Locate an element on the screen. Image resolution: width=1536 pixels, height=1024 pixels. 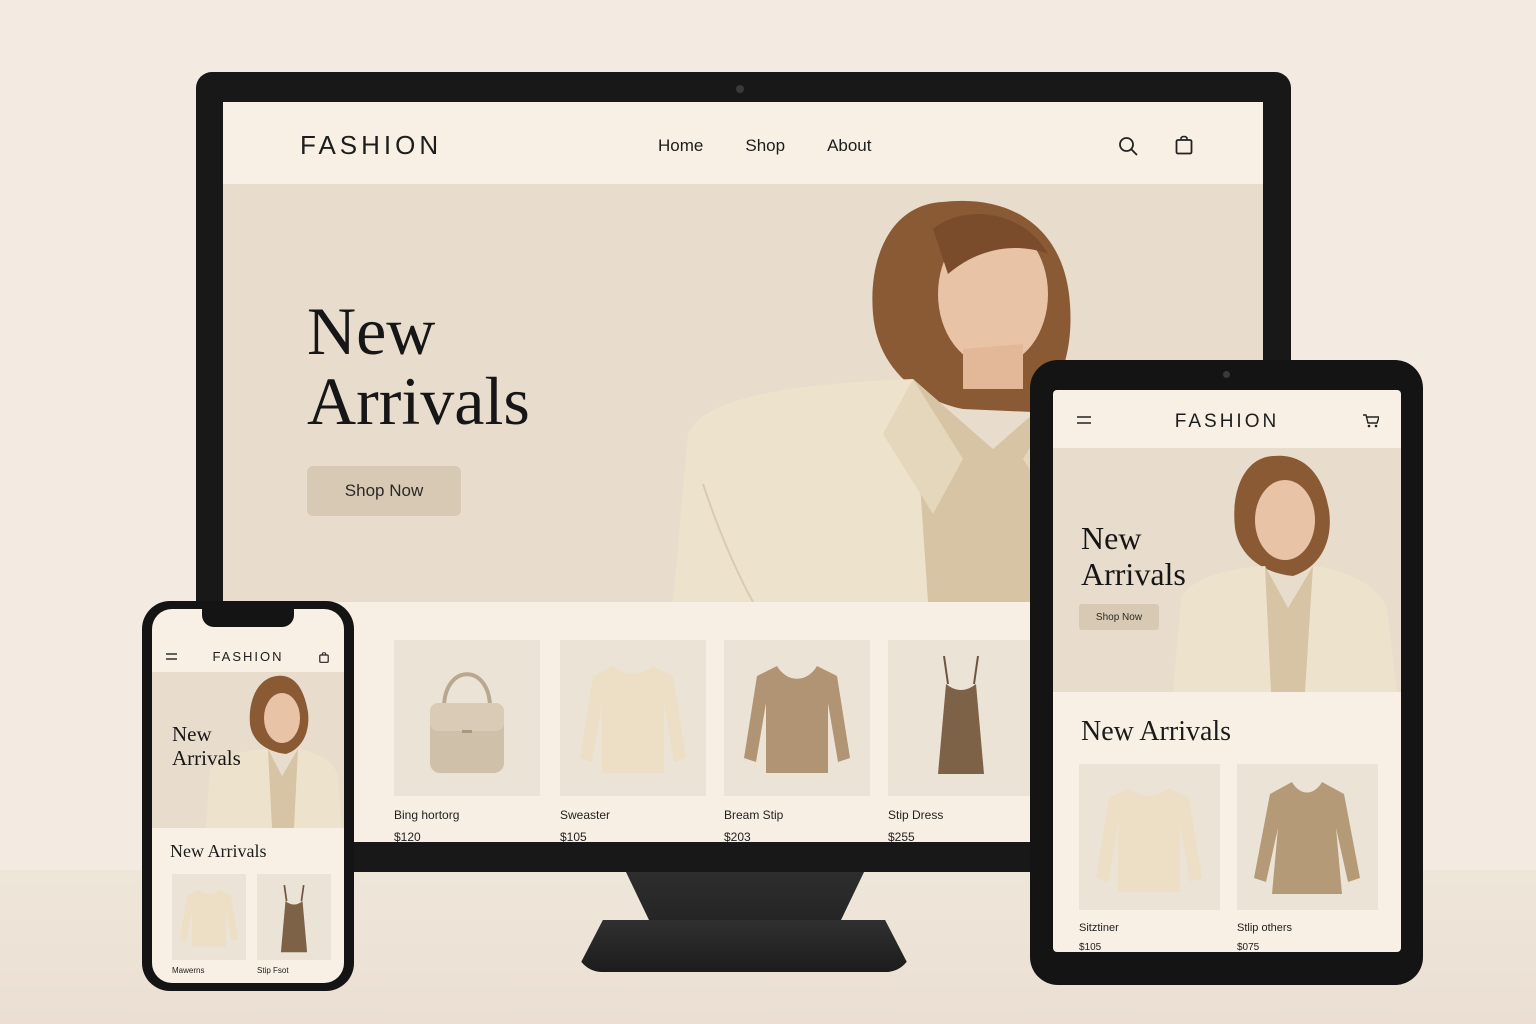
product-name: Bing hortorg is located at coordinates (427, 815).